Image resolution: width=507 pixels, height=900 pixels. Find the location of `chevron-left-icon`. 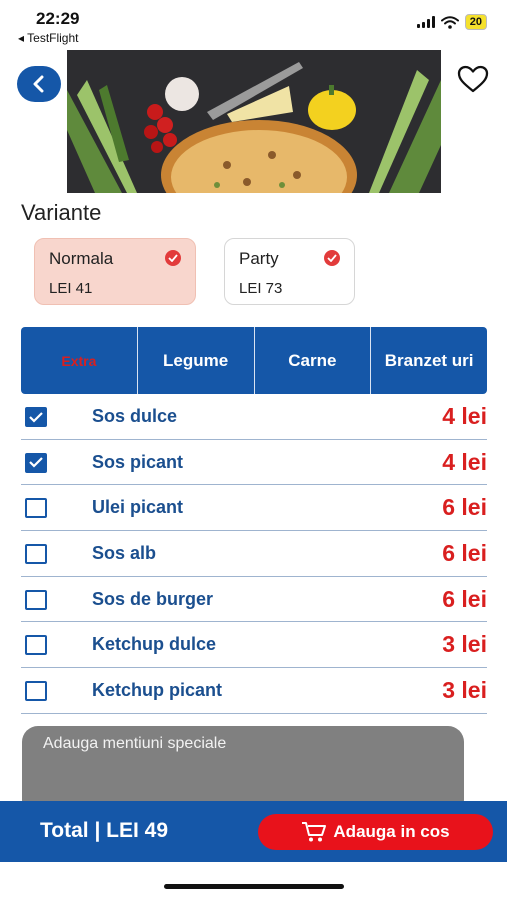

chevron-left-icon is located at coordinates (38, 84).